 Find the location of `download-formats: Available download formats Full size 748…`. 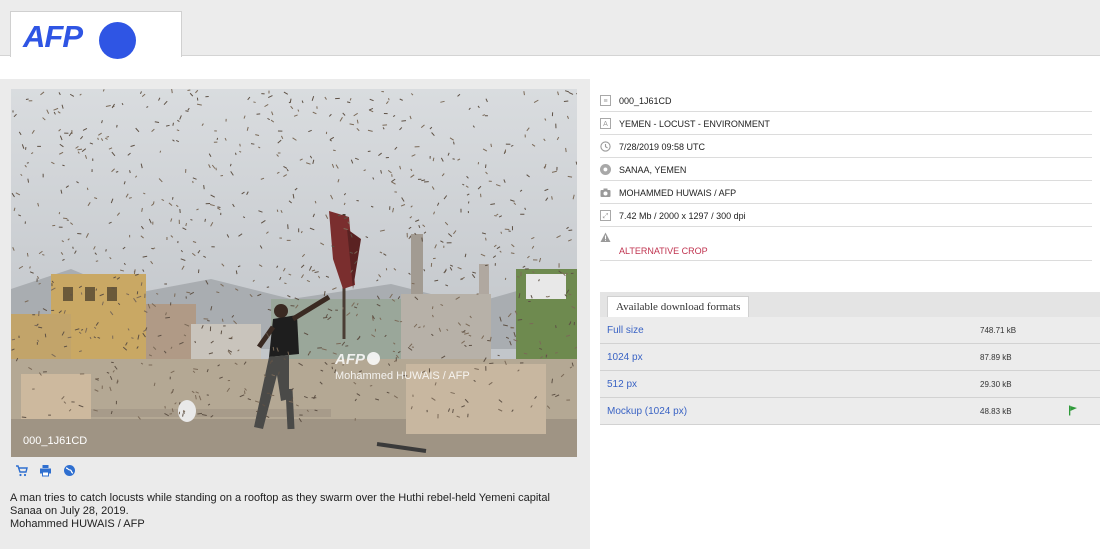

download-formats: Available download formats Full size 748… is located at coordinates (850, 358).